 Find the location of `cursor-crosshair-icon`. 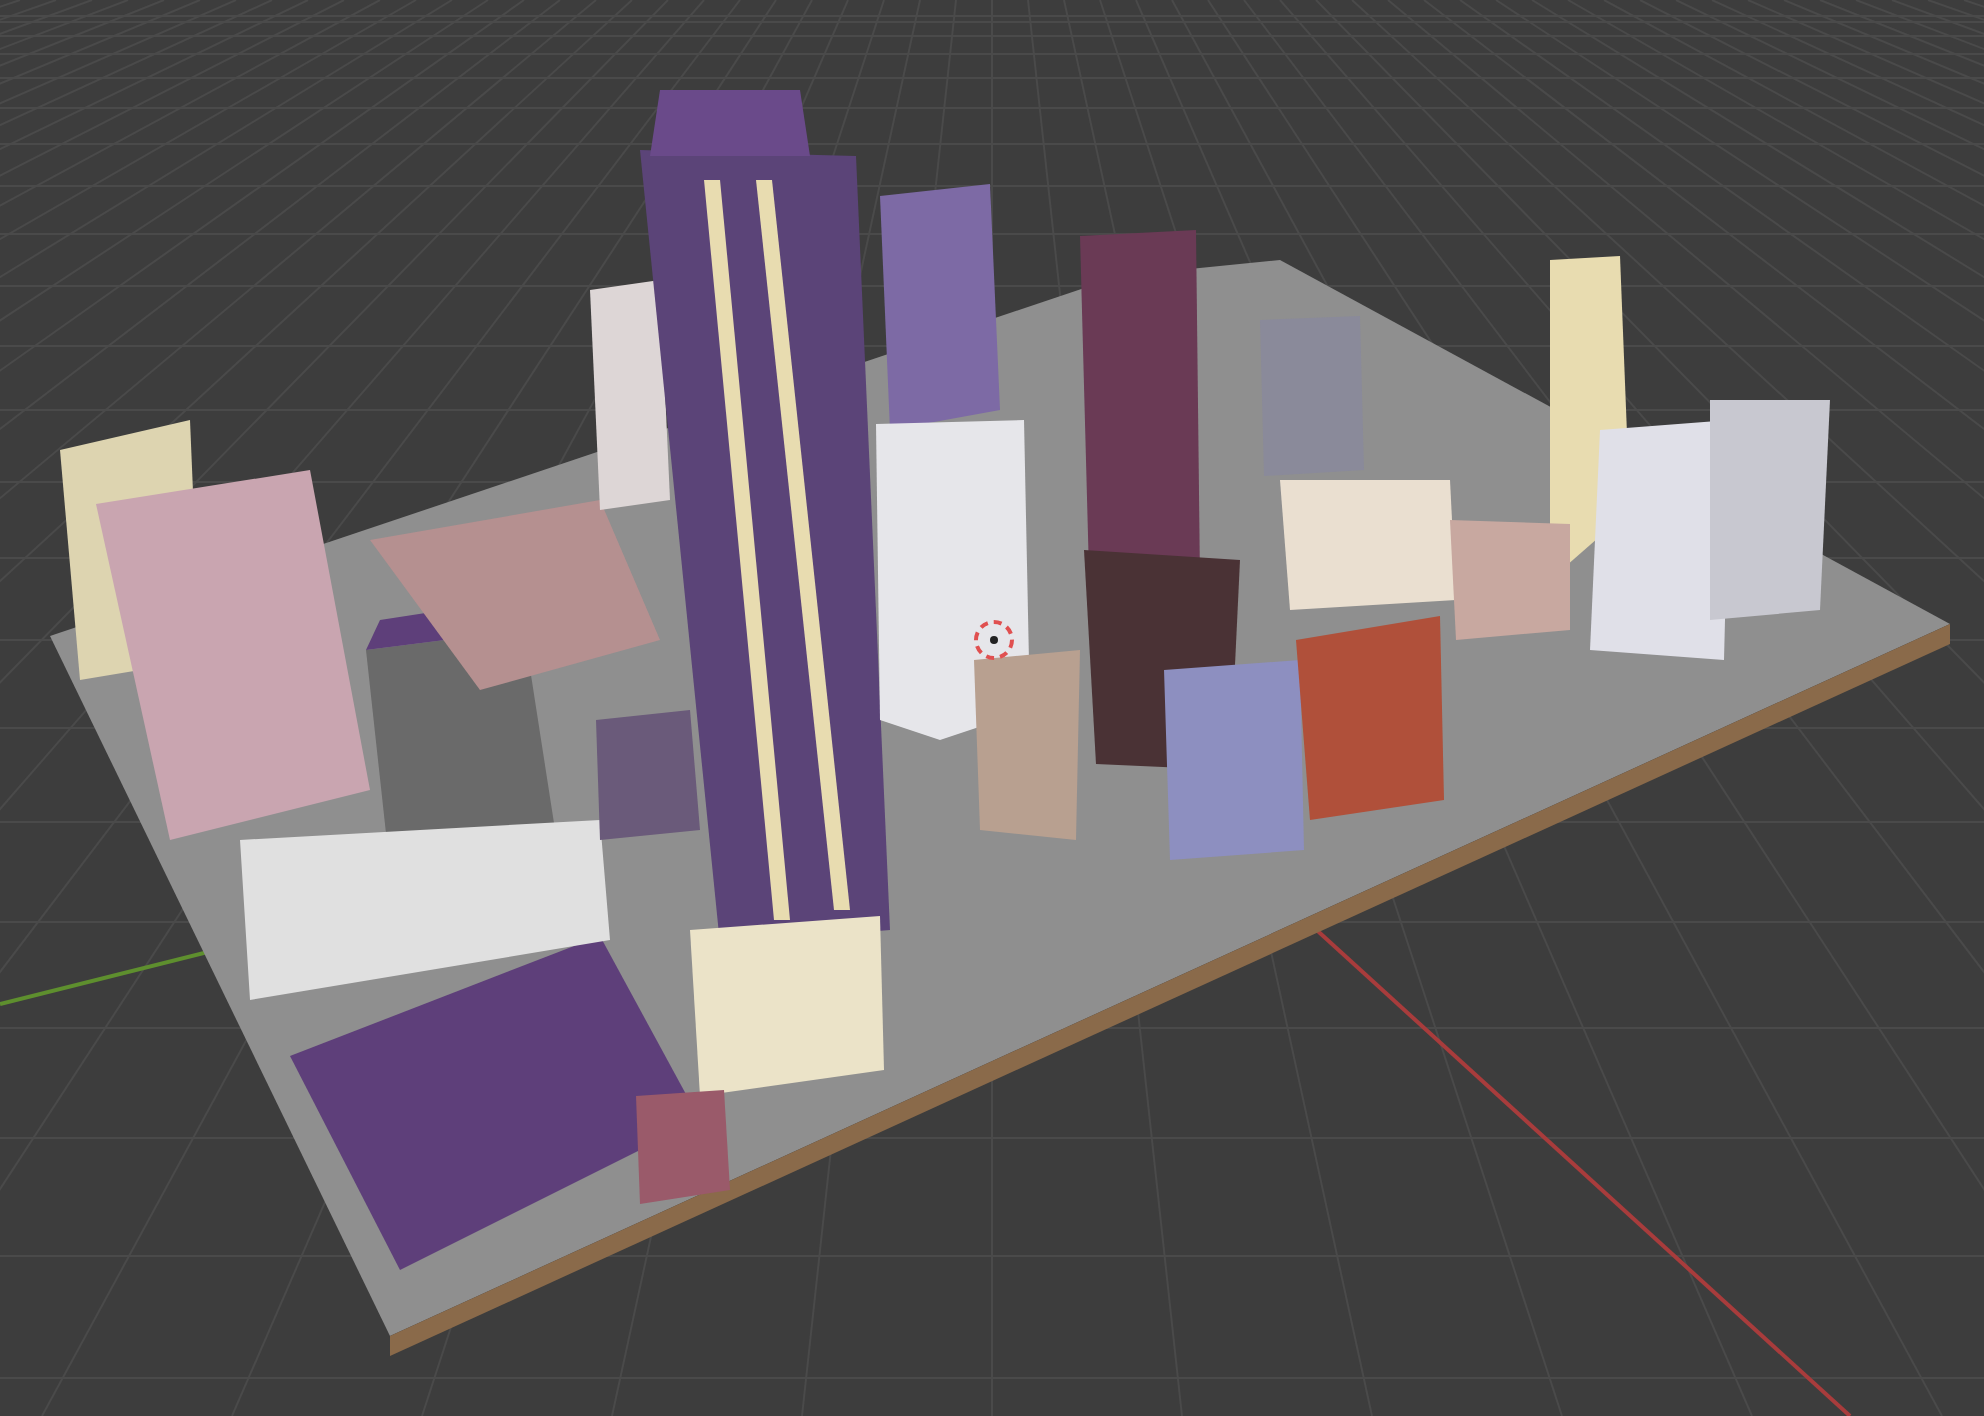

cursor-crosshair-icon is located at coordinates (994, 640).